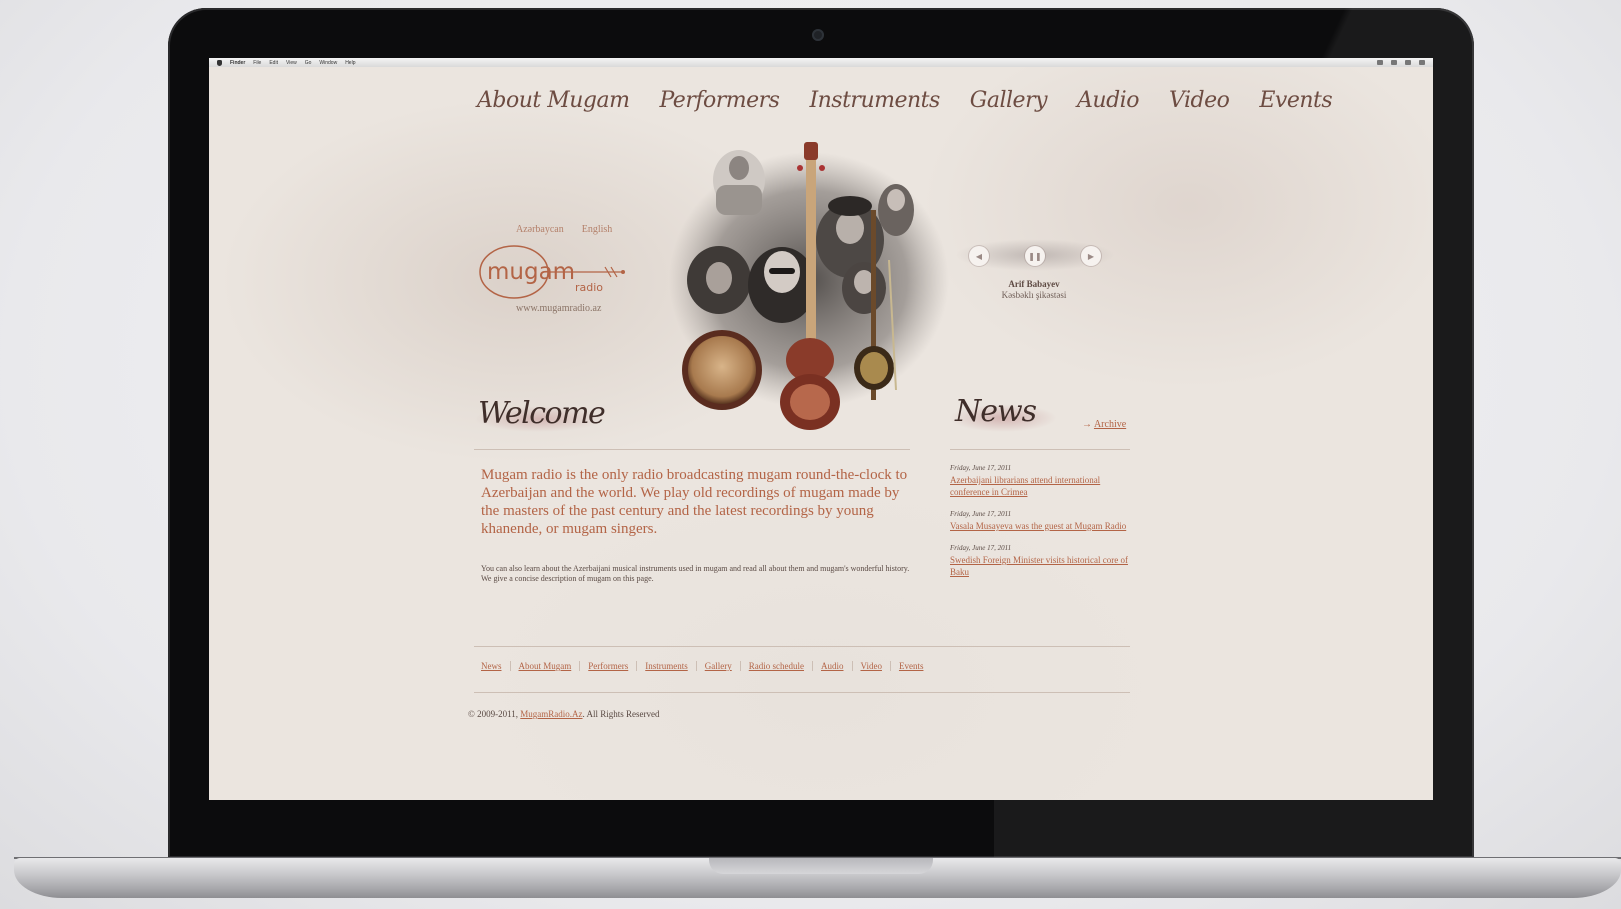 This screenshot has height=909, width=1621. Describe the element at coordinates (328, 63) in the screenshot. I see `menubar-window: Window` at that location.